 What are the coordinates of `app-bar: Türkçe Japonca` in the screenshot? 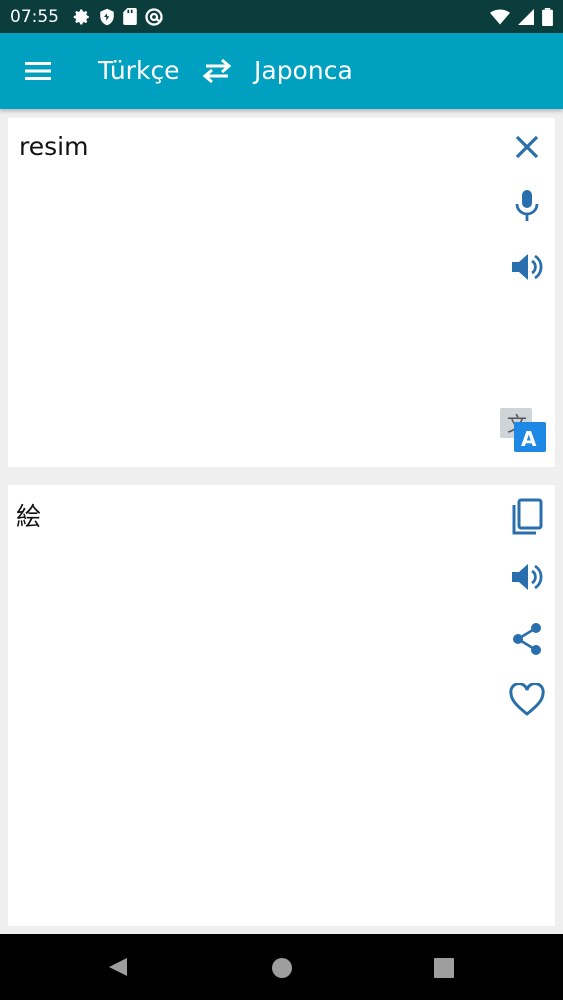 It's located at (281, 71).